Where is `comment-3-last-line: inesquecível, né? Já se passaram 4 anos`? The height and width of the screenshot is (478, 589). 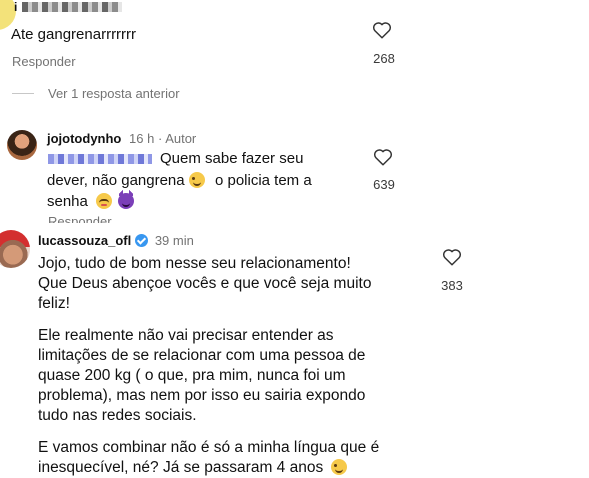 comment-3-last-line: inesquecível, né? Já se passaram 4 anos is located at coordinates (208, 468).